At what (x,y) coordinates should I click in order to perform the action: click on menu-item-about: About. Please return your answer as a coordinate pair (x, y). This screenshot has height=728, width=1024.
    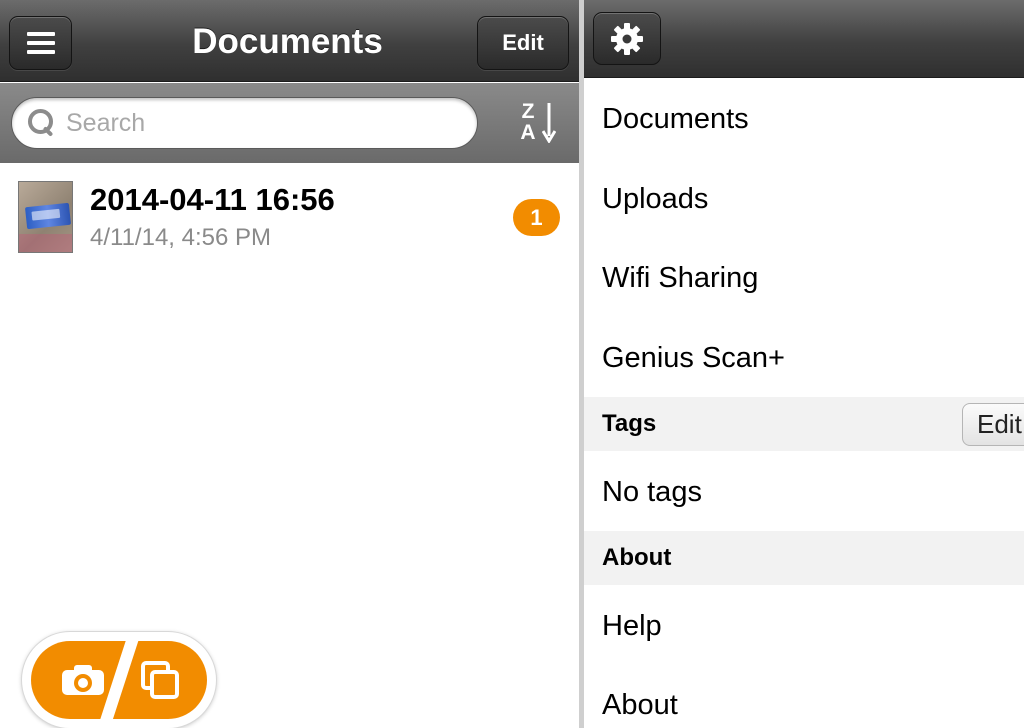
    Looking at the image, I should click on (804, 696).